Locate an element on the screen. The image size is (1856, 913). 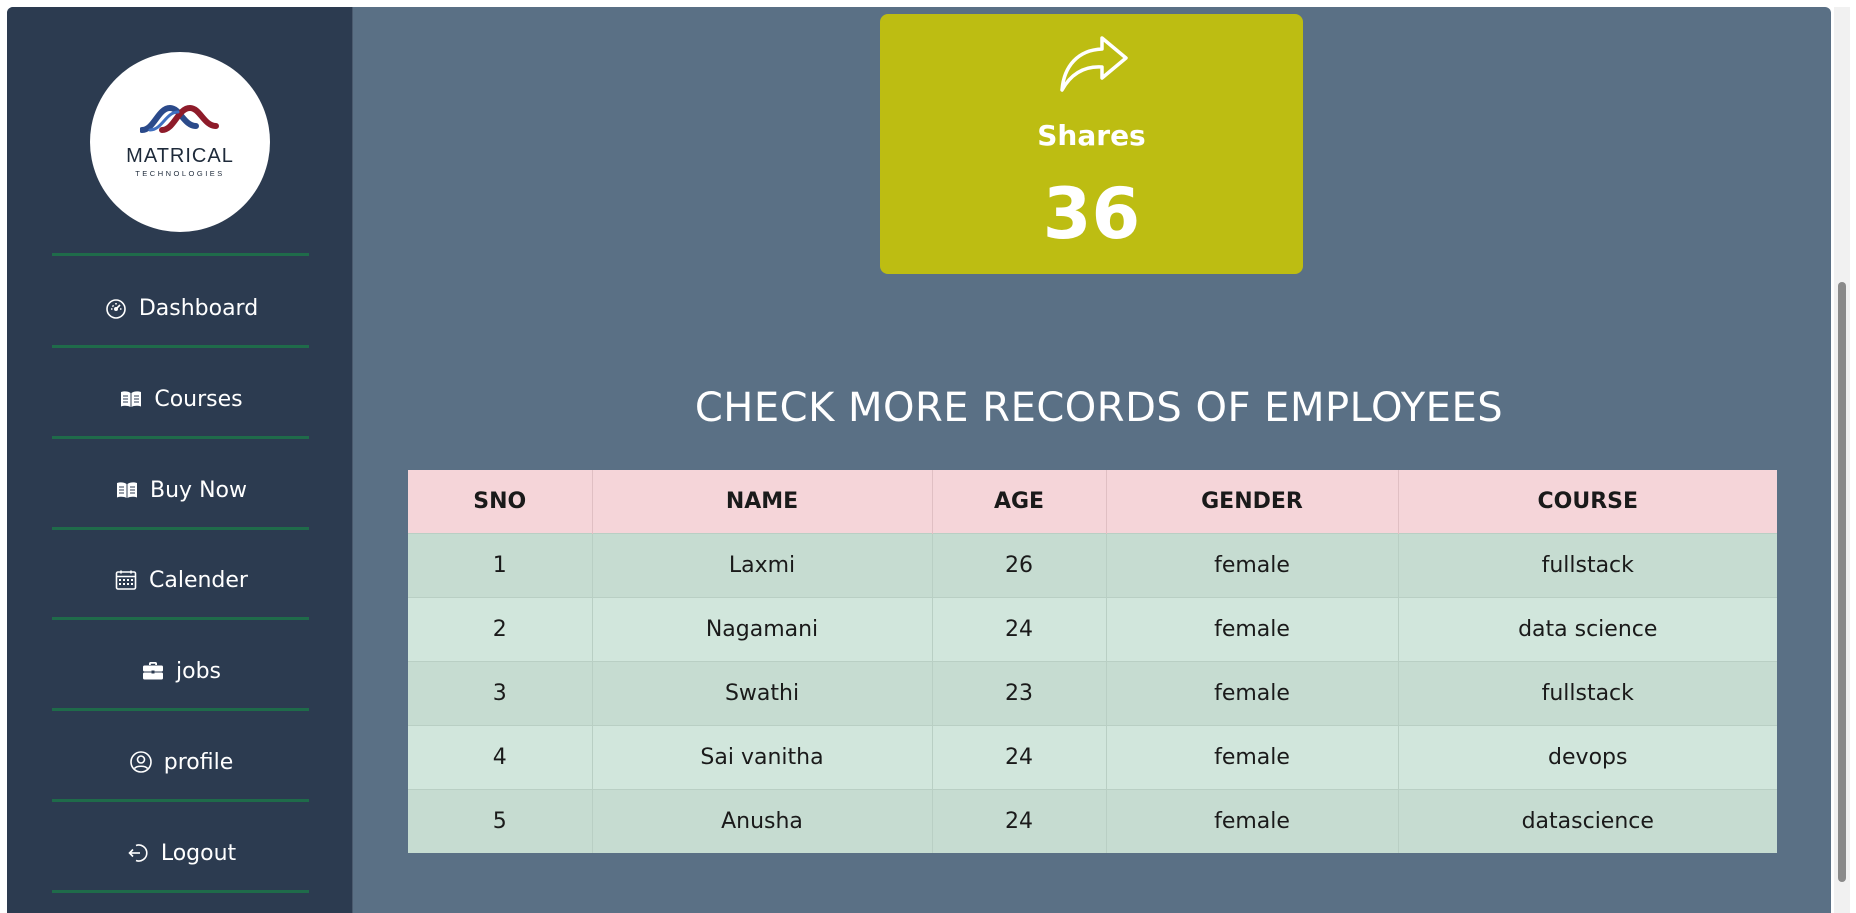
logout-icon is located at coordinates (138, 853).